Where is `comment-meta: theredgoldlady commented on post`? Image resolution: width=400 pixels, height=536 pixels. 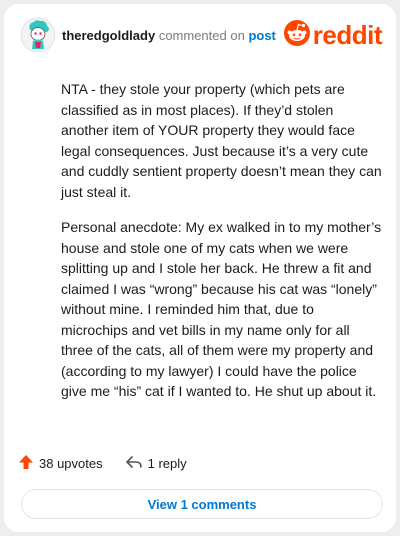 comment-meta: theredgoldlady commented on post is located at coordinates (169, 36).